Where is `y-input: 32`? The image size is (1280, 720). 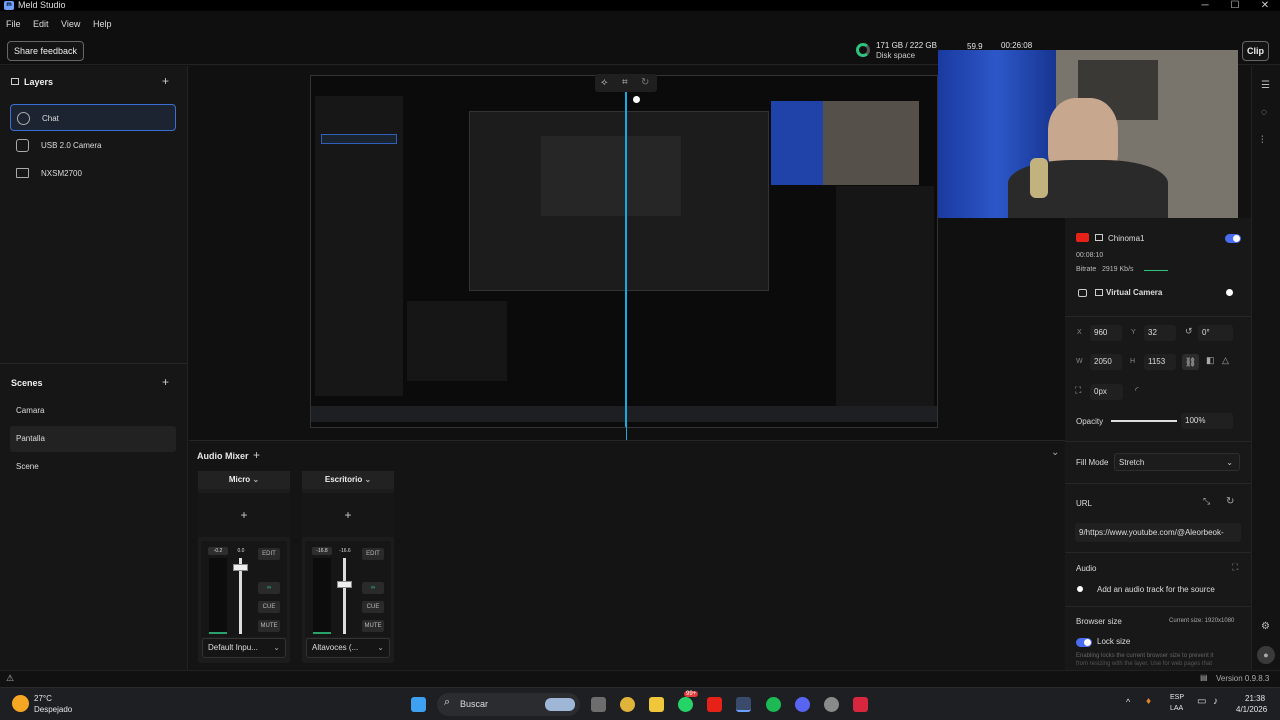 y-input: 32 is located at coordinates (1160, 333).